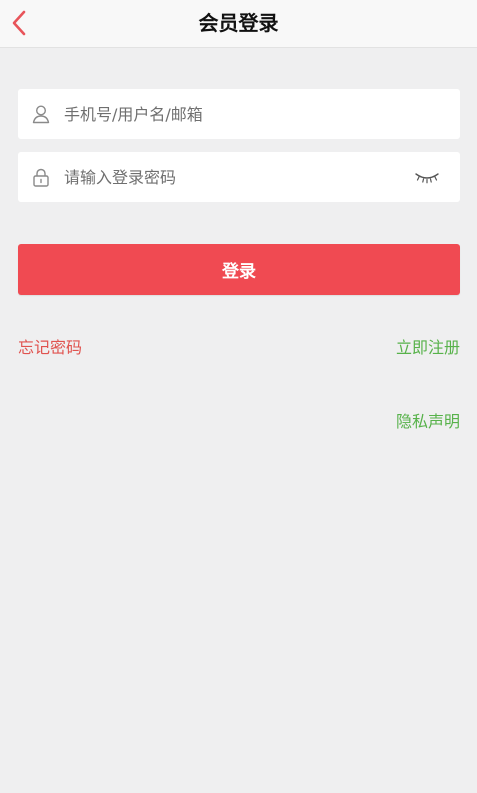 The width and height of the screenshot is (477, 793). I want to click on user-icon, so click(41, 114).